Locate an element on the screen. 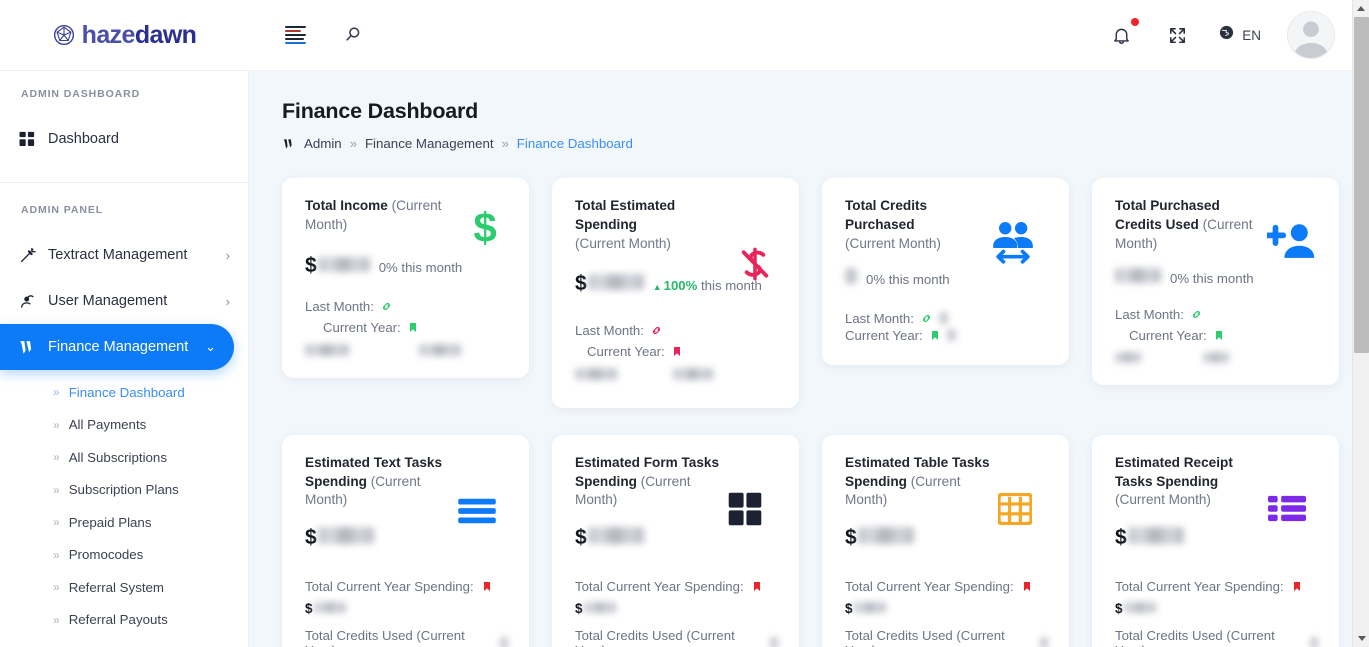 Image resolution: width=1369 pixels, height=647 pixels. notification-badge is located at coordinates (1135, 22).